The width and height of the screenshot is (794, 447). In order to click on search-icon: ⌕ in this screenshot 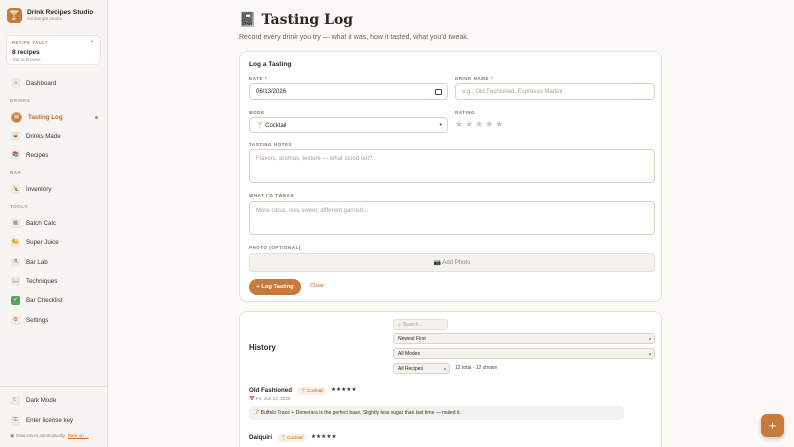, I will do `click(399, 324)`.